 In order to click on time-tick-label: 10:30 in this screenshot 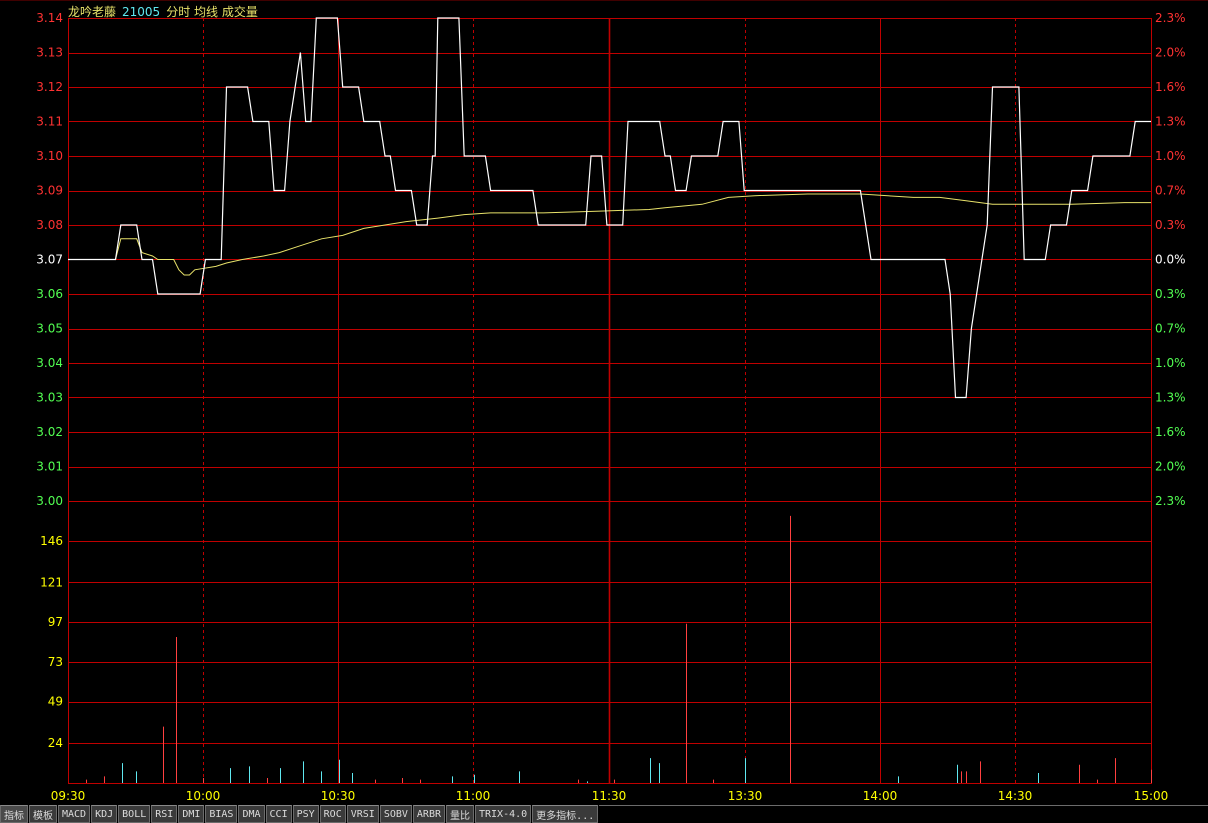, I will do `click(338, 796)`.